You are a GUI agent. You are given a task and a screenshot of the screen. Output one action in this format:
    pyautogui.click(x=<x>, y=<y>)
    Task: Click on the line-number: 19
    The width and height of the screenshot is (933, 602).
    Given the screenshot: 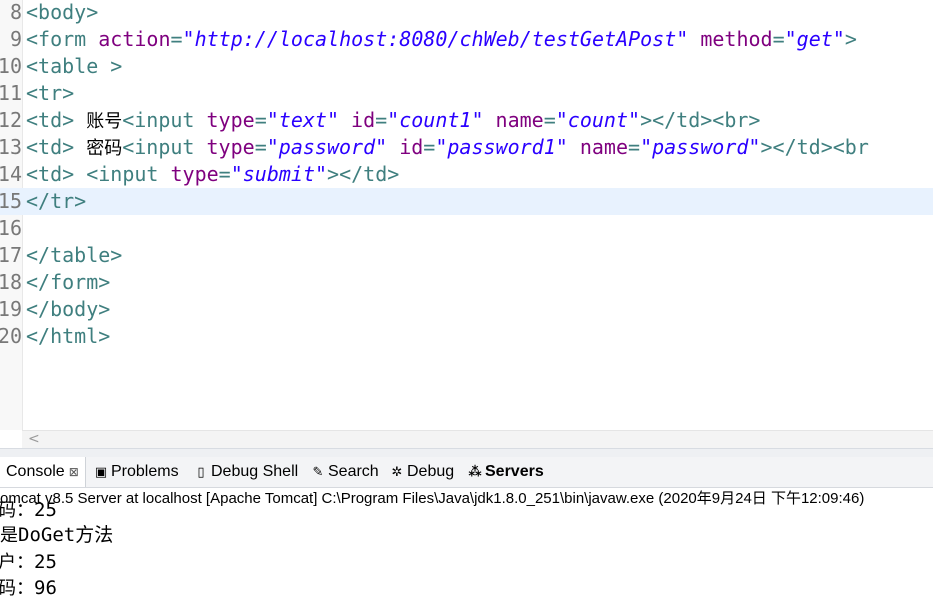 What is the action you would take?
    pyautogui.click(x=11, y=309)
    